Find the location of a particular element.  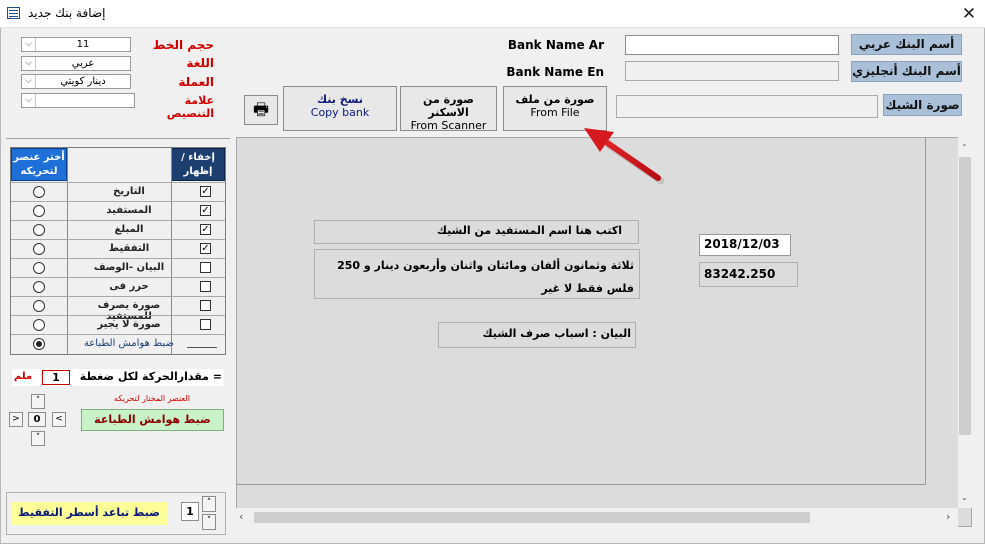

bank-name-ar-label: Bank Name Ar is located at coordinates (555, 45).